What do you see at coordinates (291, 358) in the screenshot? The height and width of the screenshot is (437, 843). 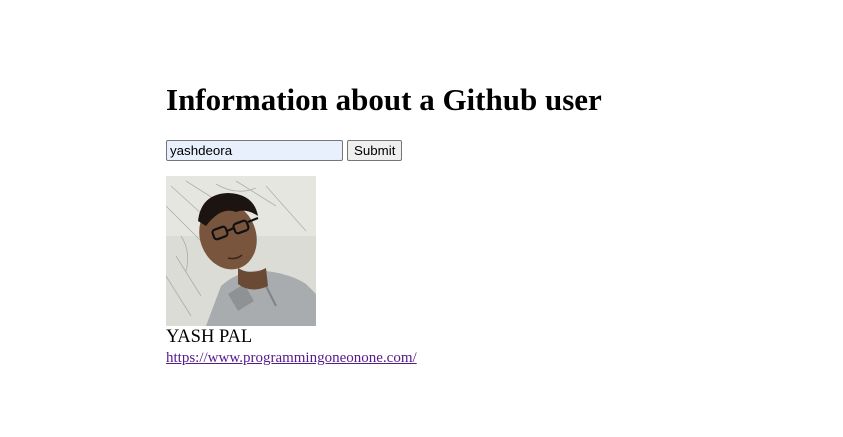 I see `user-blog-link: https://www.programmingoneonone.com/` at bounding box center [291, 358].